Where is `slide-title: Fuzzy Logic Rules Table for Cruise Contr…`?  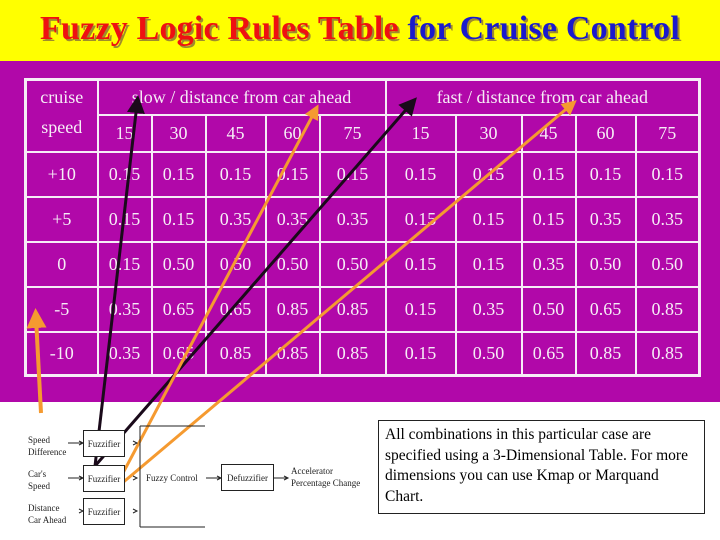
slide-title: Fuzzy Logic Rules Table for Cruise Contr… is located at coordinates (360, 29).